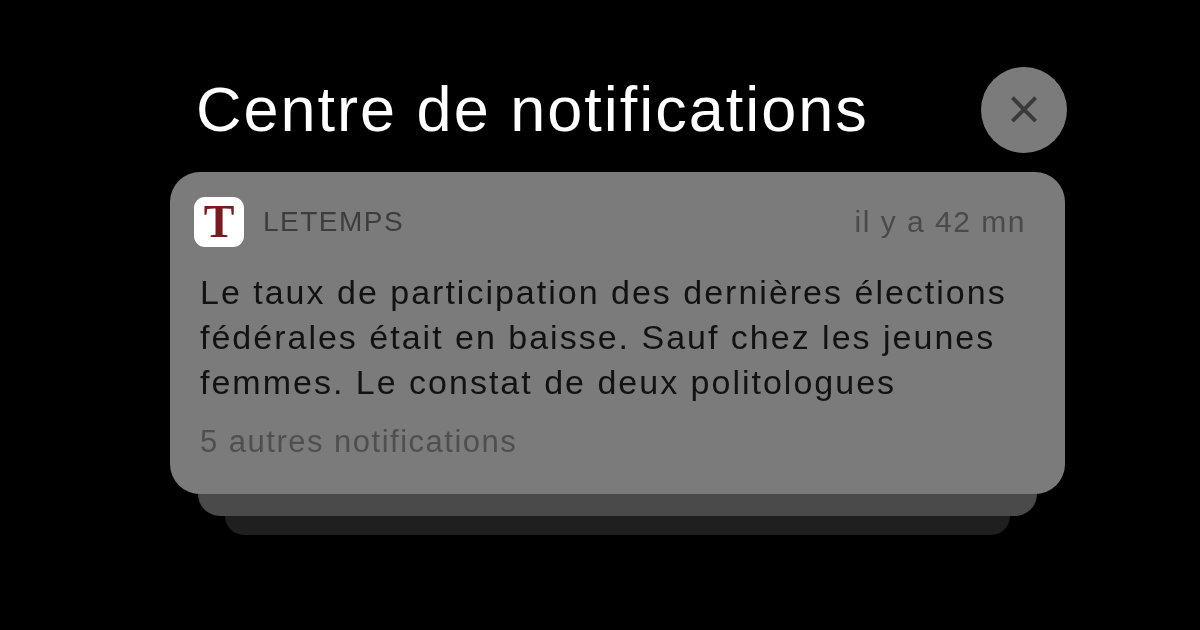 This screenshot has width=1200, height=630. What do you see at coordinates (604, 337) in the screenshot?
I see `notification-text: Le taux de participation des dernières élections fédérales était en baisse. Sauf chez les jeunes femmes. Le constat de deux politologues` at bounding box center [604, 337].